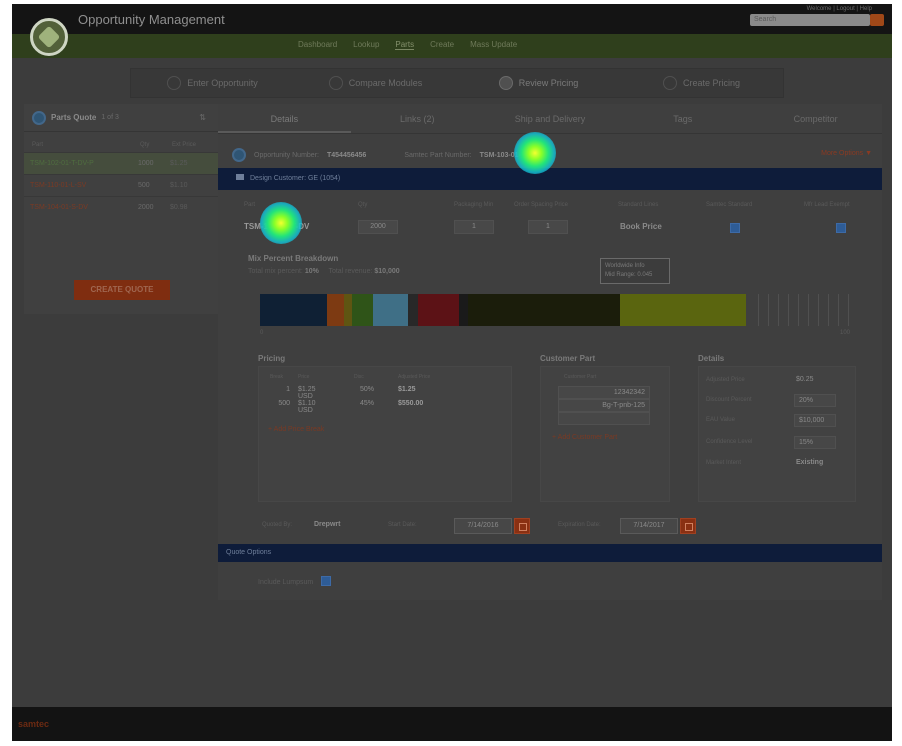 The image size is (902, 746). What do you see at coordinates (815, 118) in the screenshot?
I see `tab-competitor: Competitor` at bounding box center [815, 118].